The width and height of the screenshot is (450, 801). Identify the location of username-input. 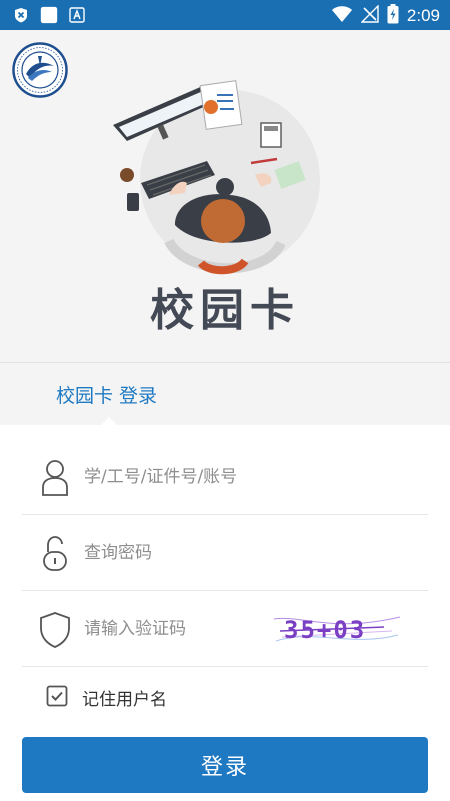
(179, 477).